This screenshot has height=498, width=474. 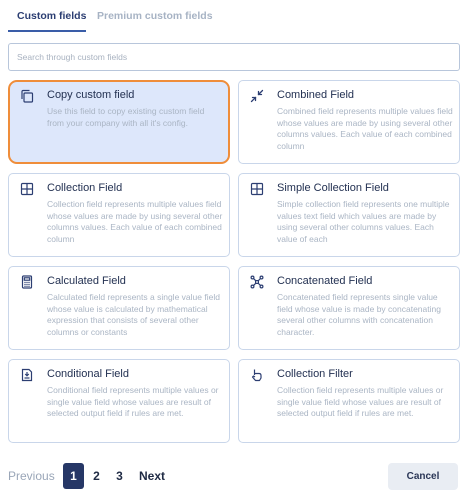 I want to click on cancel-button: Cancel, so click(x=423, y=476).